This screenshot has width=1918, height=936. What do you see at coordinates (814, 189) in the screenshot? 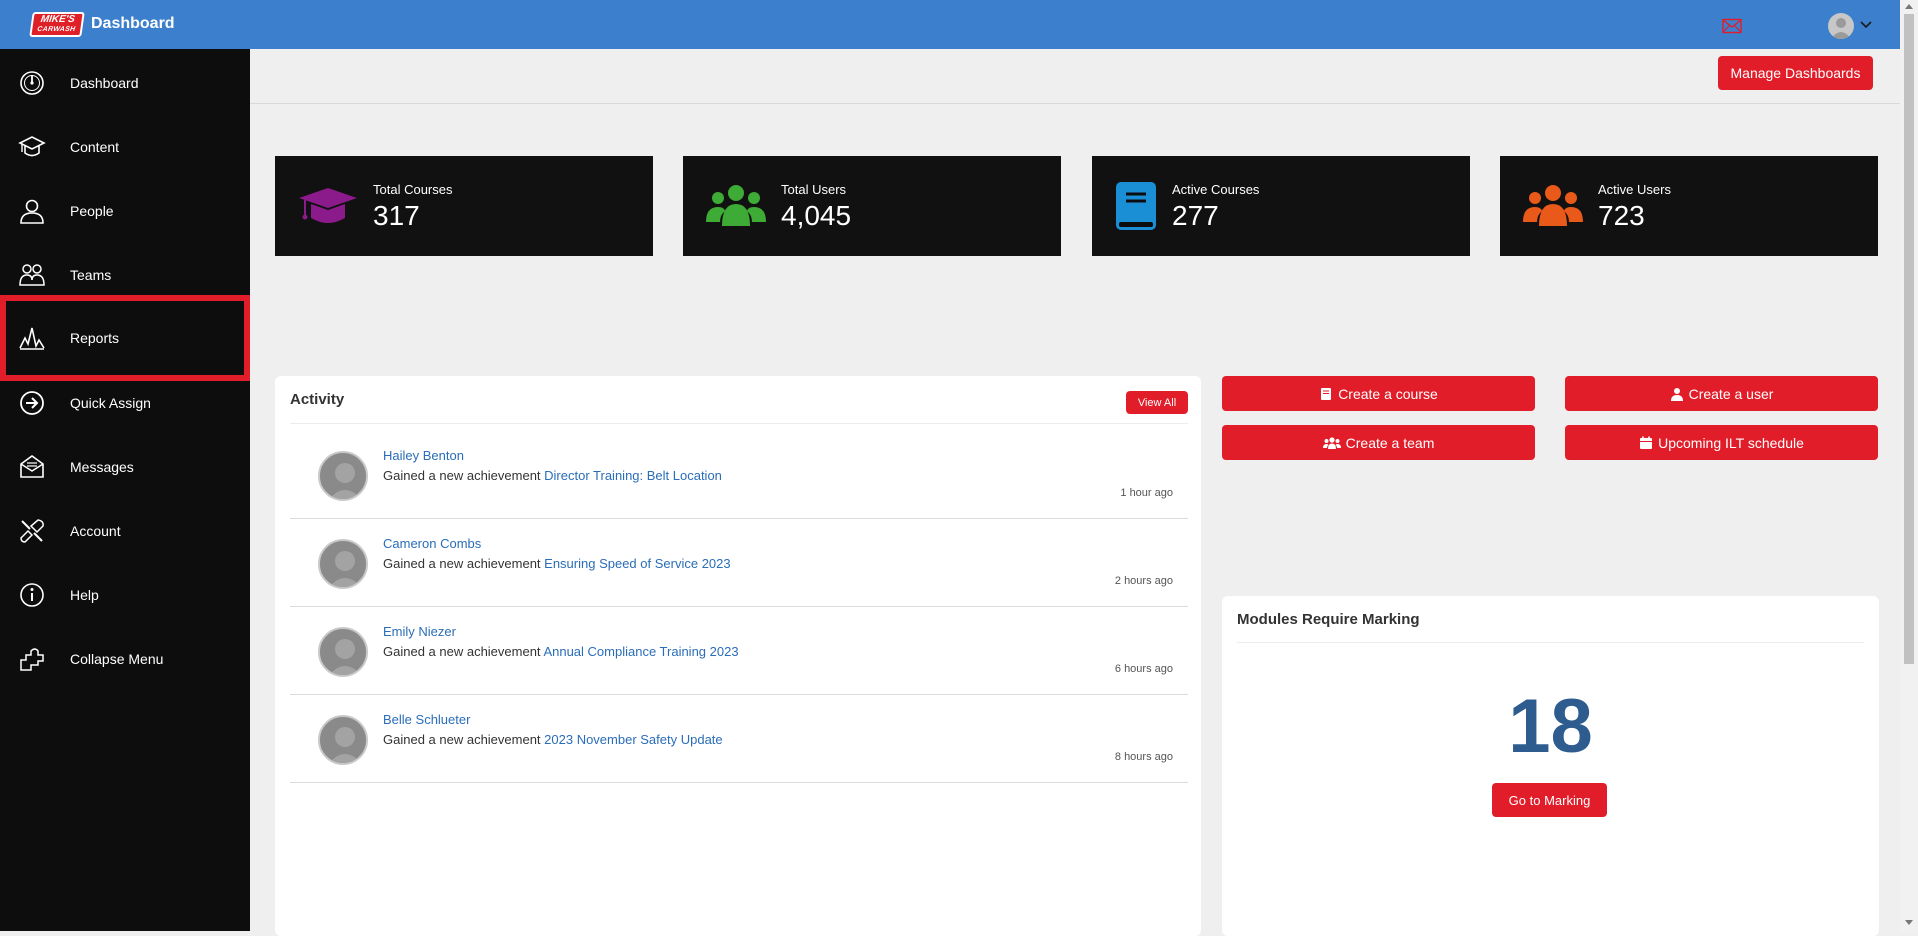
I see `stat-title: Total Users` at bounding box center [814, 189].